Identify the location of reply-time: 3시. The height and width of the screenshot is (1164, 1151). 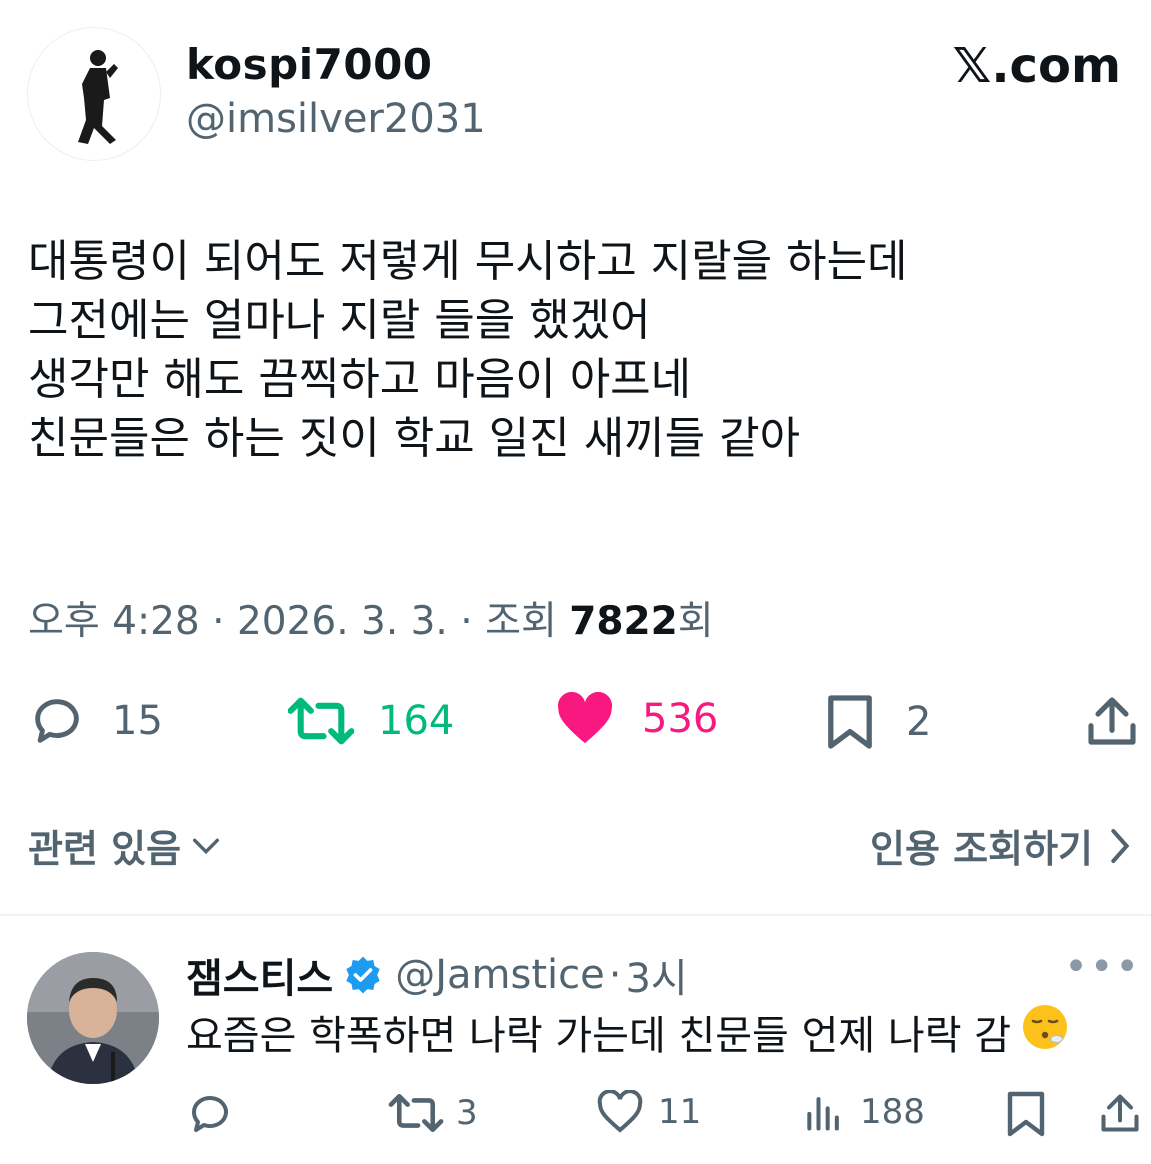
(656, 975).